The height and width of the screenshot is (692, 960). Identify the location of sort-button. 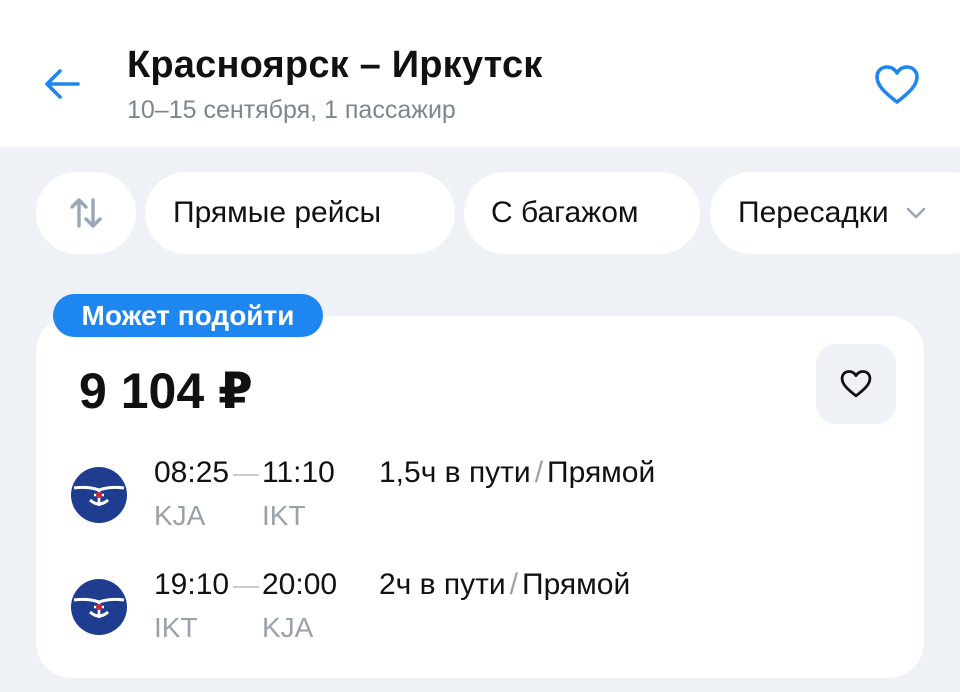
(86, 213).